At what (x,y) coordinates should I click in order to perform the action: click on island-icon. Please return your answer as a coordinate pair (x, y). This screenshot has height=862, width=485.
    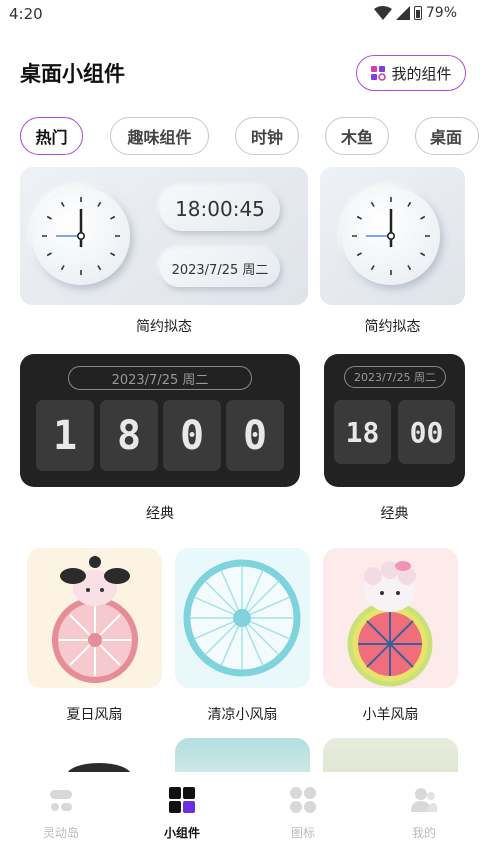
    Looking at the image, I should click on (61, 800).